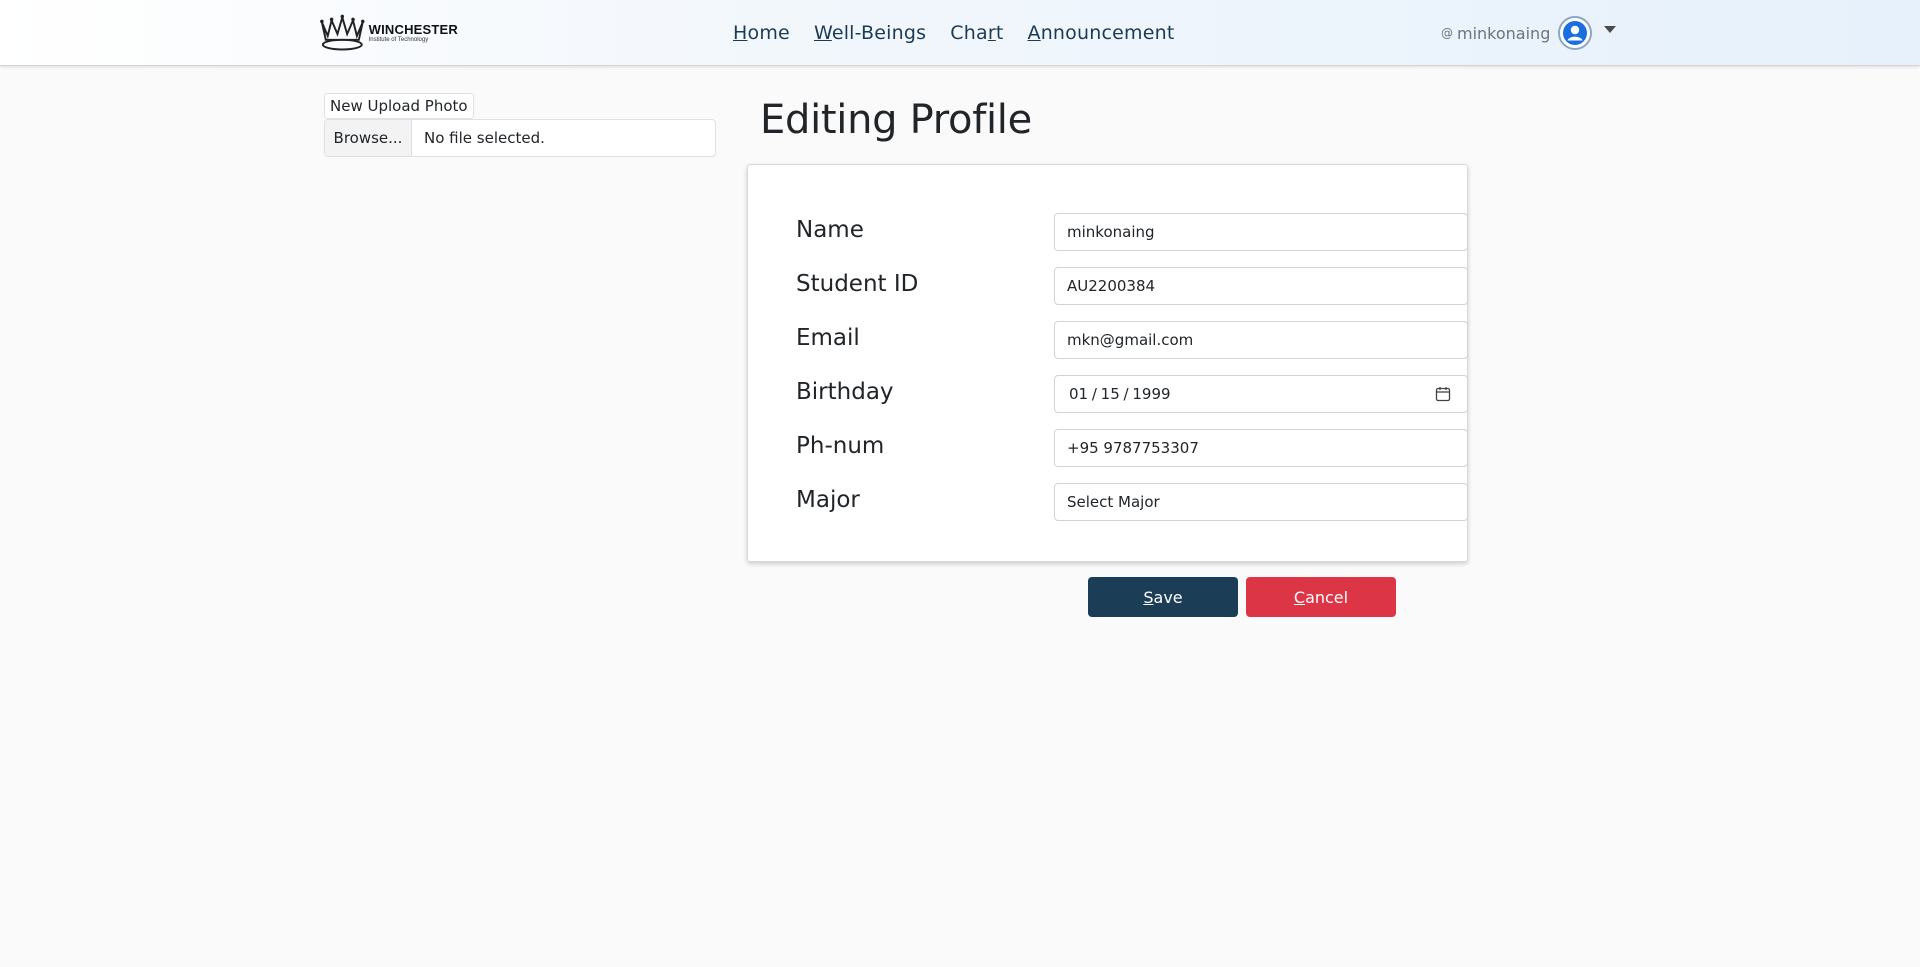  What do you see at coordinates (1504, 33) in the screenshot?
I see `user-name: minkonaing` at bounding box center [1504, 33].